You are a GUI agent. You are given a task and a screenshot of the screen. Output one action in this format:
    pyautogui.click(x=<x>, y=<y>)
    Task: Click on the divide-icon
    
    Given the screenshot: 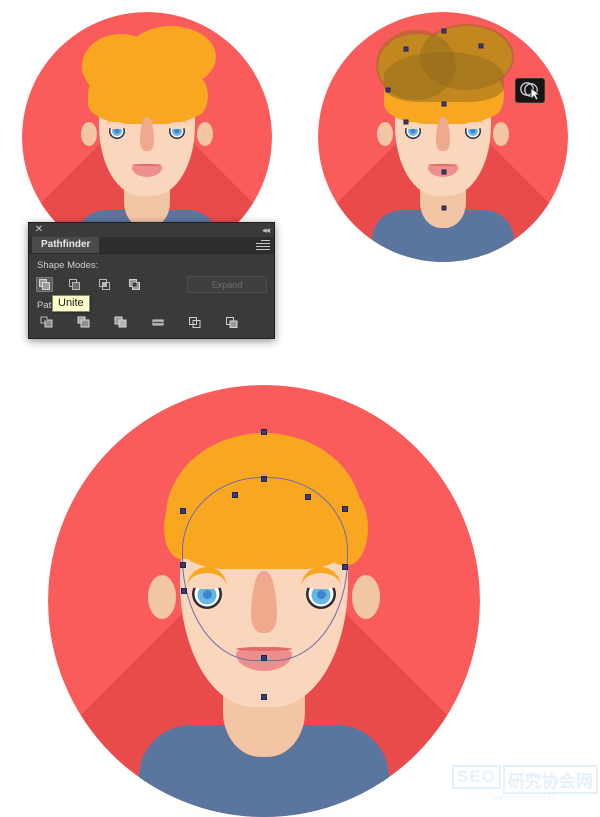 What is the action you would take?
    pyautogui.click(x=47, y=322)
    